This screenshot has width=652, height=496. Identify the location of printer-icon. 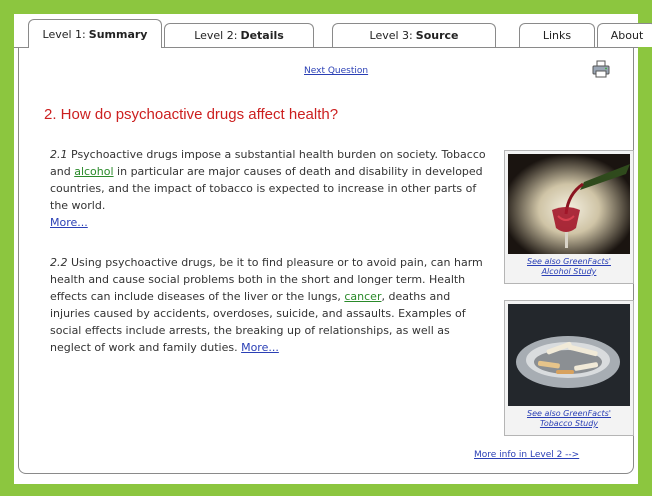
(601, 69).